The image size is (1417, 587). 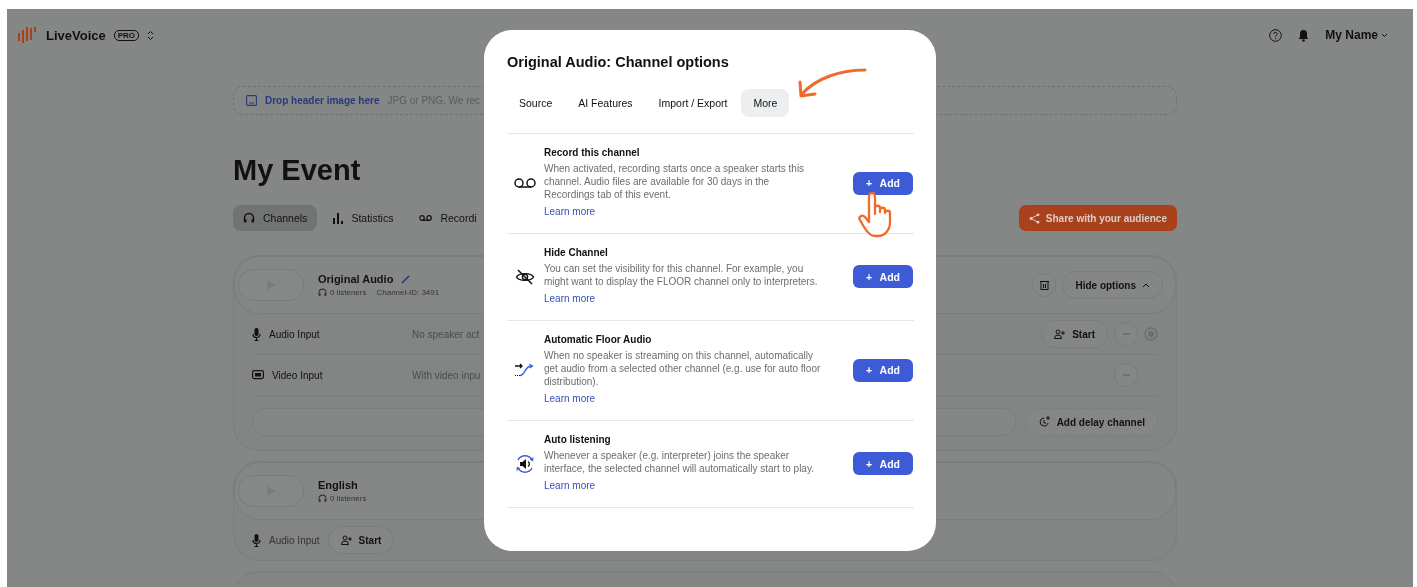 I want to click on chevron-up-icon, so click(x=1146, y=285).